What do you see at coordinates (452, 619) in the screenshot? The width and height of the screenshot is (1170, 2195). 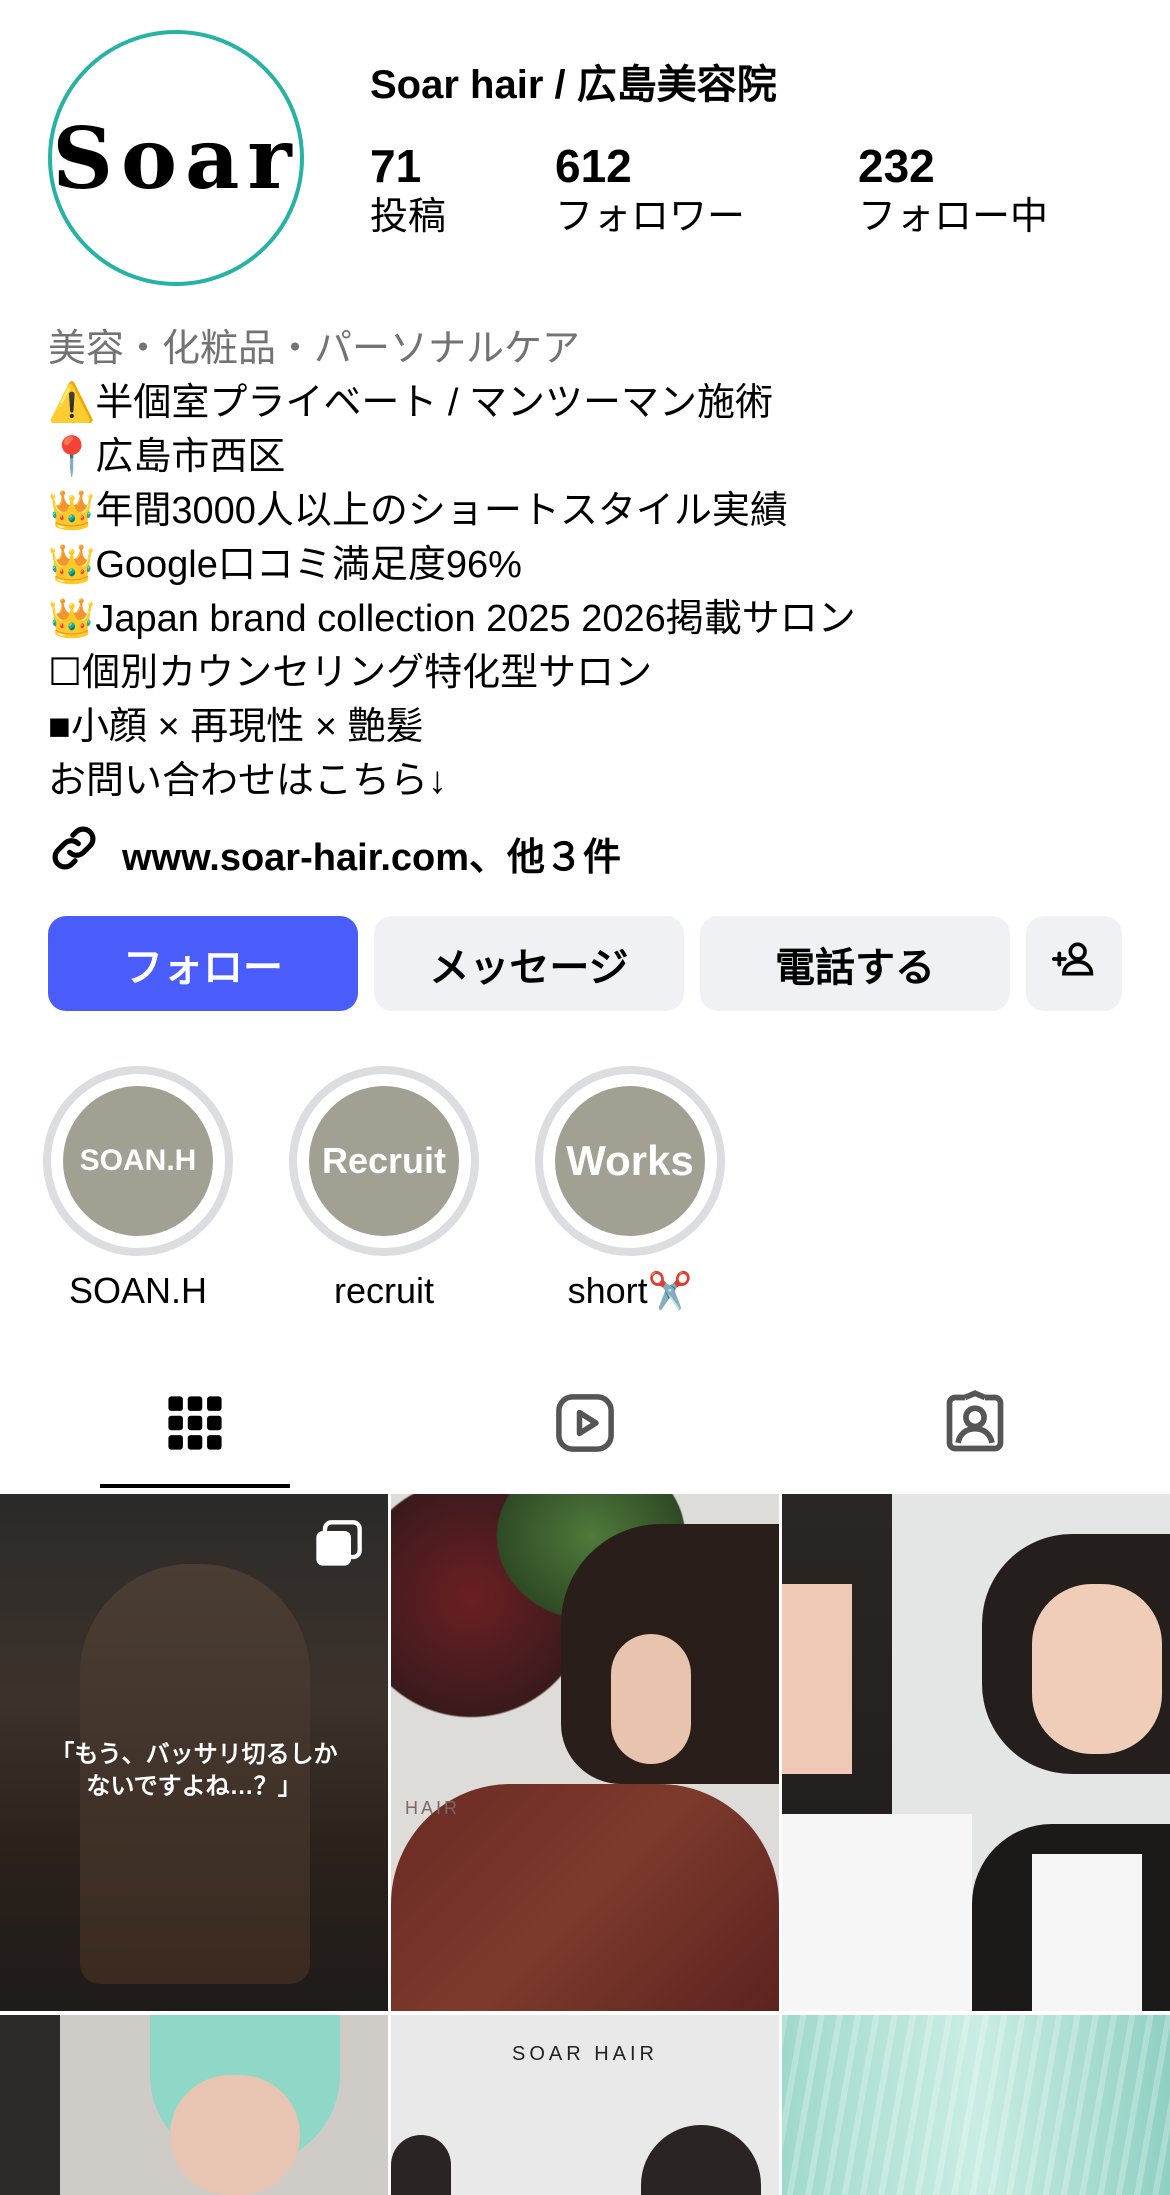 I see `bio-line: 👑Japan brand collection 2025 2026掲載サロン` at bounding box center [452, 619].